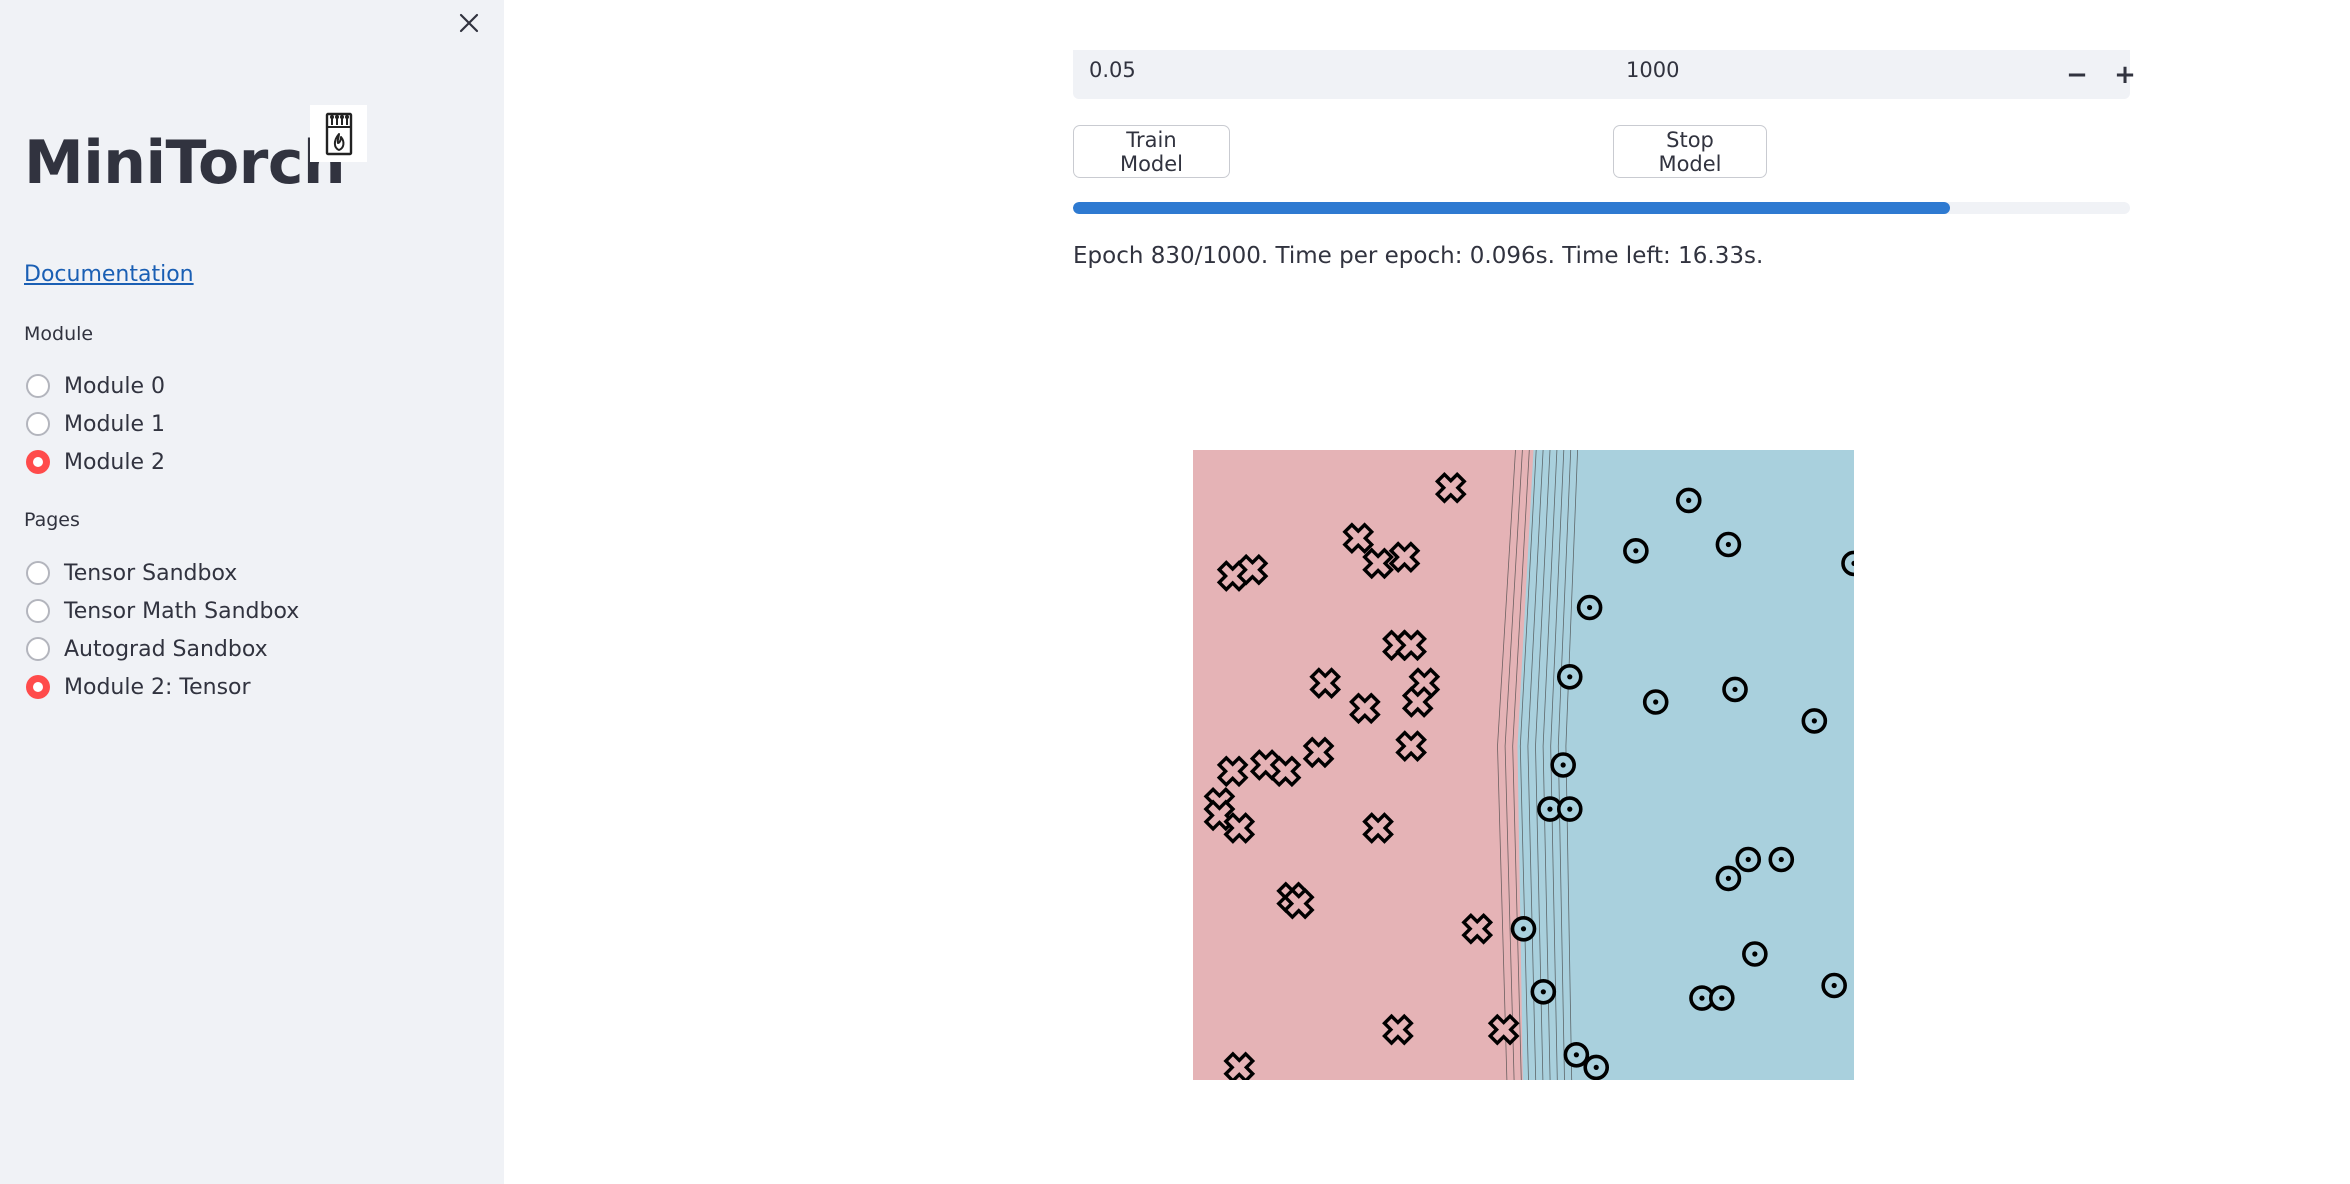 This screenshot has height=1184, width=2350. What do you see at coordinates (166, 649) in the screenshot?
I see `radio-label: Autograd Sandbox` at bounding box center [166, 649].